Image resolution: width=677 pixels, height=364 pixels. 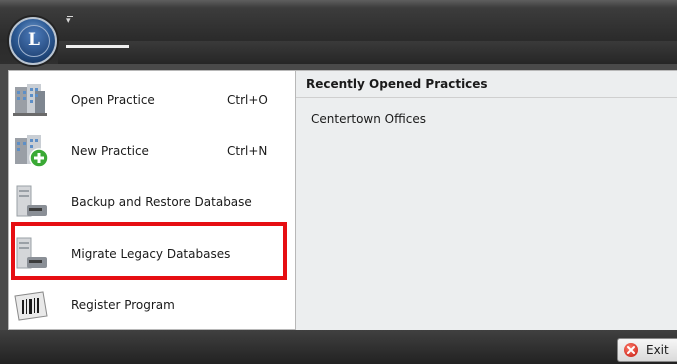 What do you see at coordinates (657, 350) in the screenshot?
I see `exit-button-label: Exit` at bounding box center [657, 350].